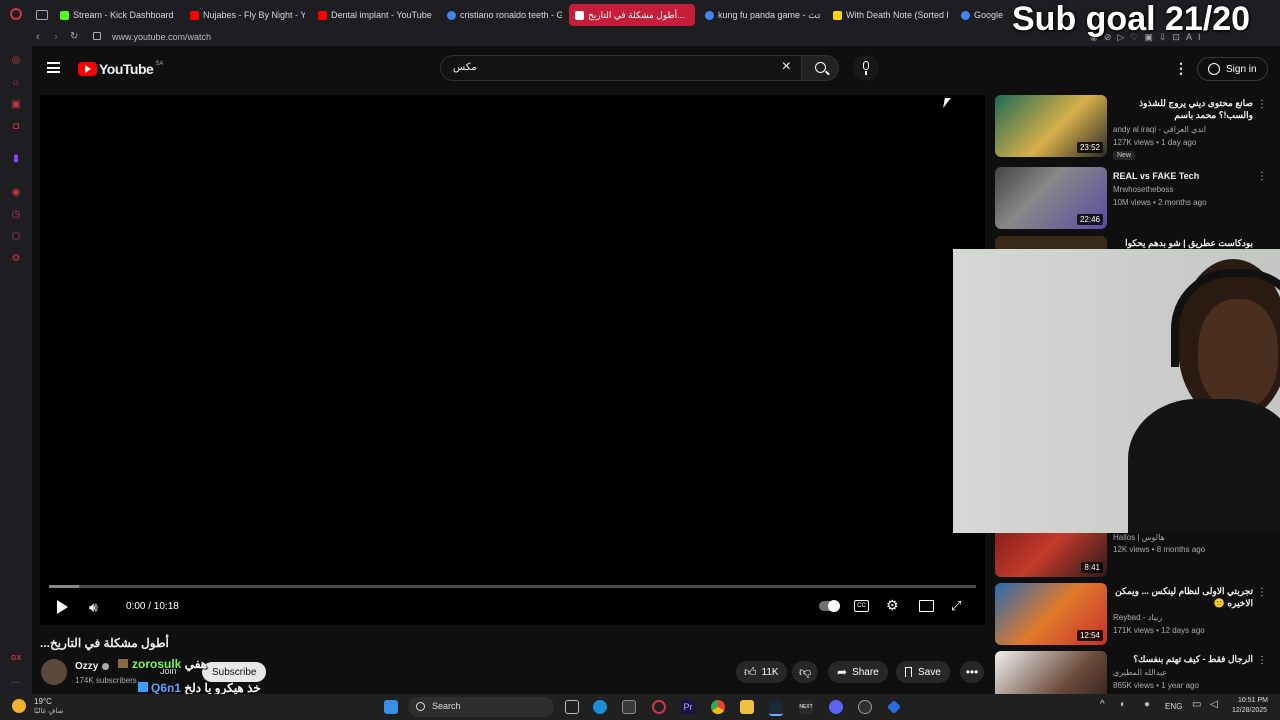 The image size is (1280, 720). I want to click on youtube-logo: YouTube SA, so click(120, 69).